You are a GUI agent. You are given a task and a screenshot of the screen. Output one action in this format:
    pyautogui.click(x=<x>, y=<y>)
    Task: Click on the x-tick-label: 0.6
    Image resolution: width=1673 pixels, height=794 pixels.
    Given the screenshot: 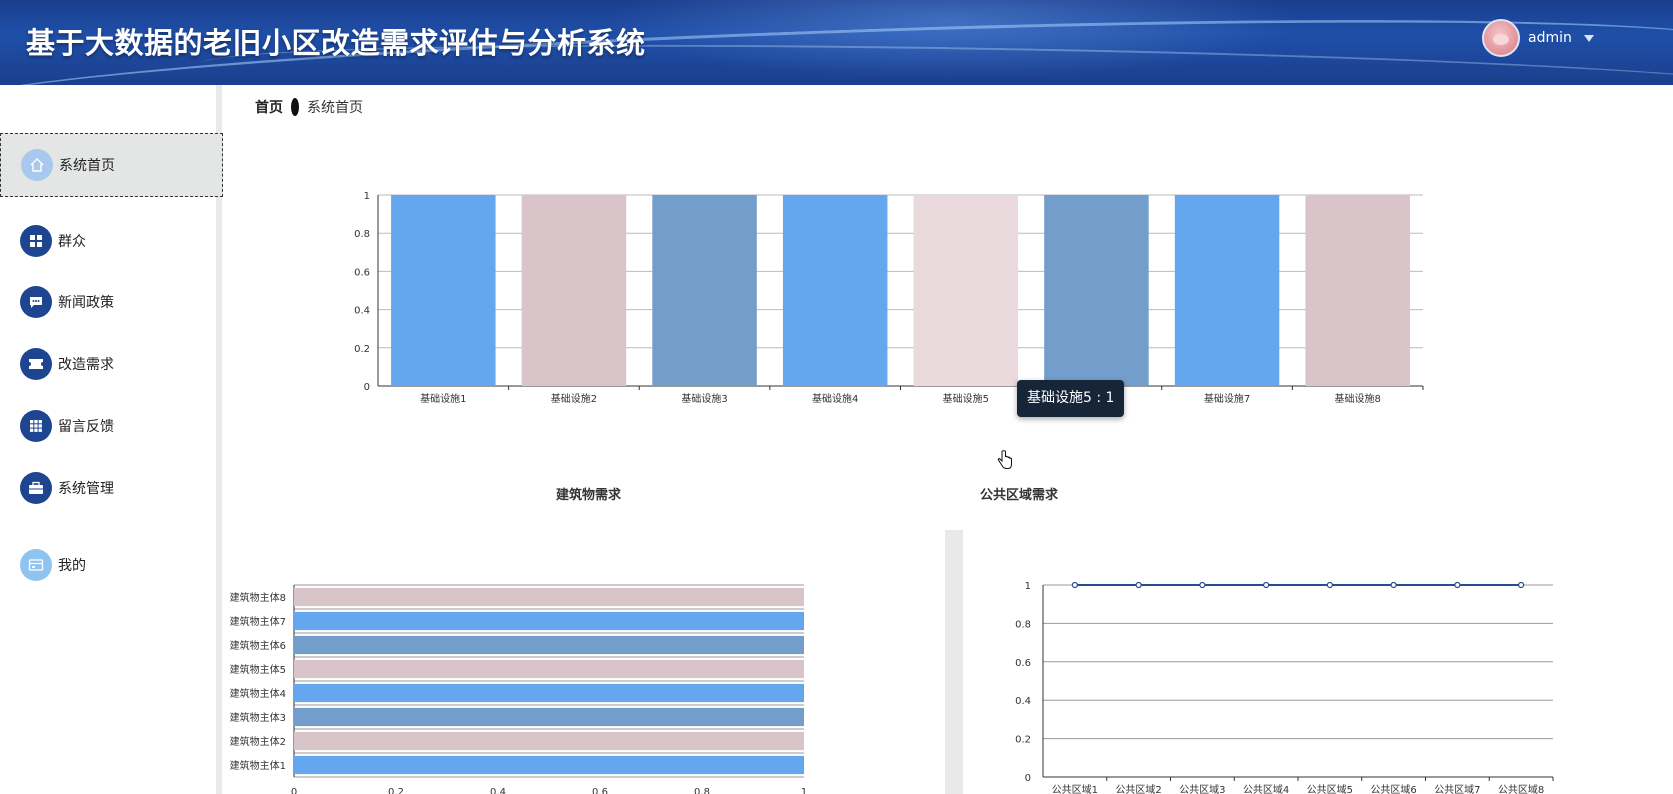 What is the action you would take?
    pyautogui.click(x=600, y=790)
    